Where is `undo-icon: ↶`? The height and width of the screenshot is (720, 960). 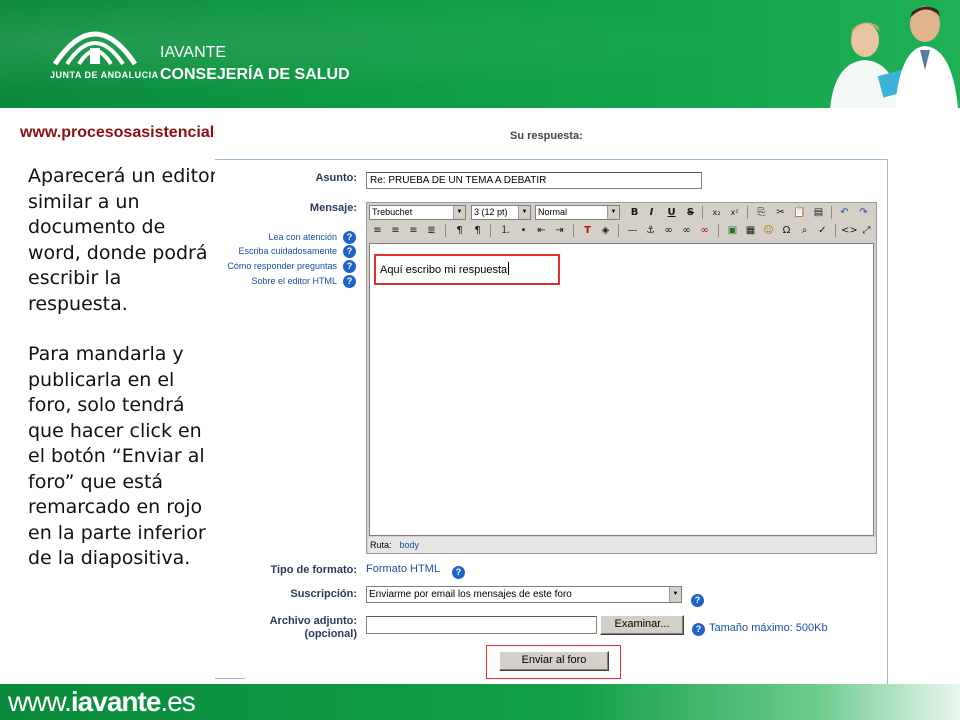 undo-icon: ↶ is located at coordinates (844, 212).